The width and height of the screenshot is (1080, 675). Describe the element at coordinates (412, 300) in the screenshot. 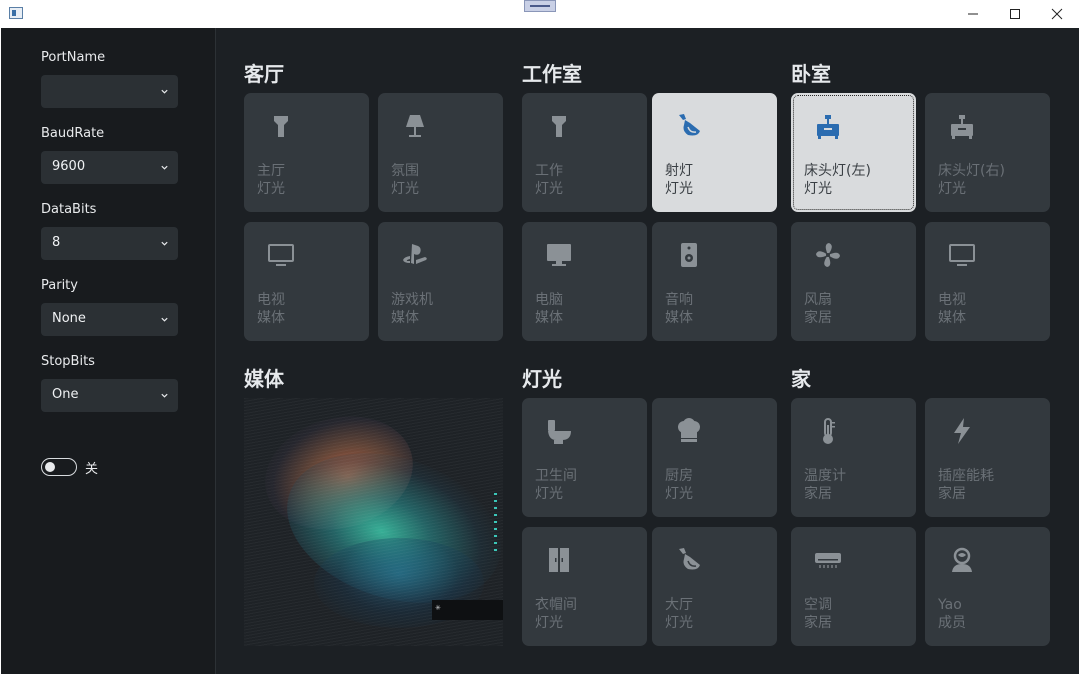

I see `tile-name: 游戏机` at that location.